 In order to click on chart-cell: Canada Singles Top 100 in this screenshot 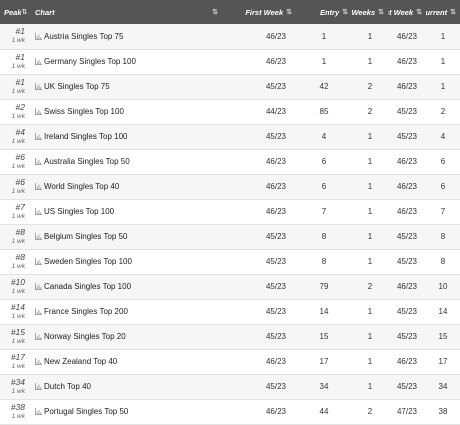, I will do `click(126, 286)`.